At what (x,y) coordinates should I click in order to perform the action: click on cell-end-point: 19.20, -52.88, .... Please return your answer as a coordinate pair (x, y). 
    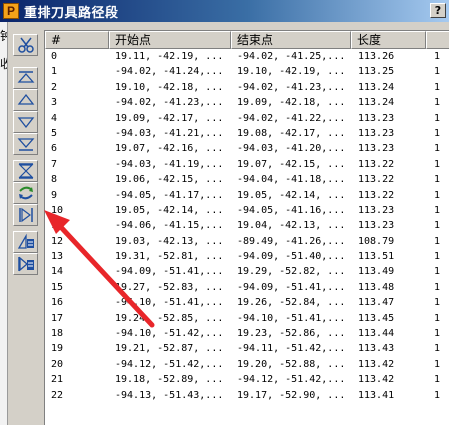
    Looking at the image, I should click on (291, 364).